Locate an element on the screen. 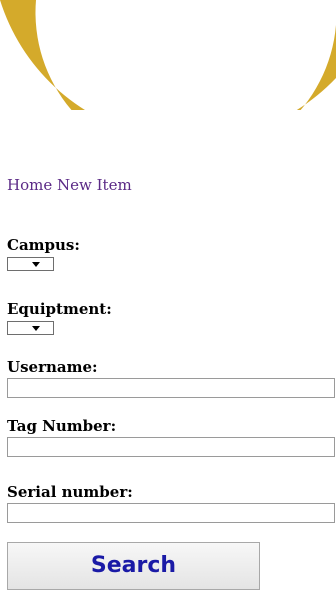  serial-number-group: Serial number: is located at coordinates (171, 503).